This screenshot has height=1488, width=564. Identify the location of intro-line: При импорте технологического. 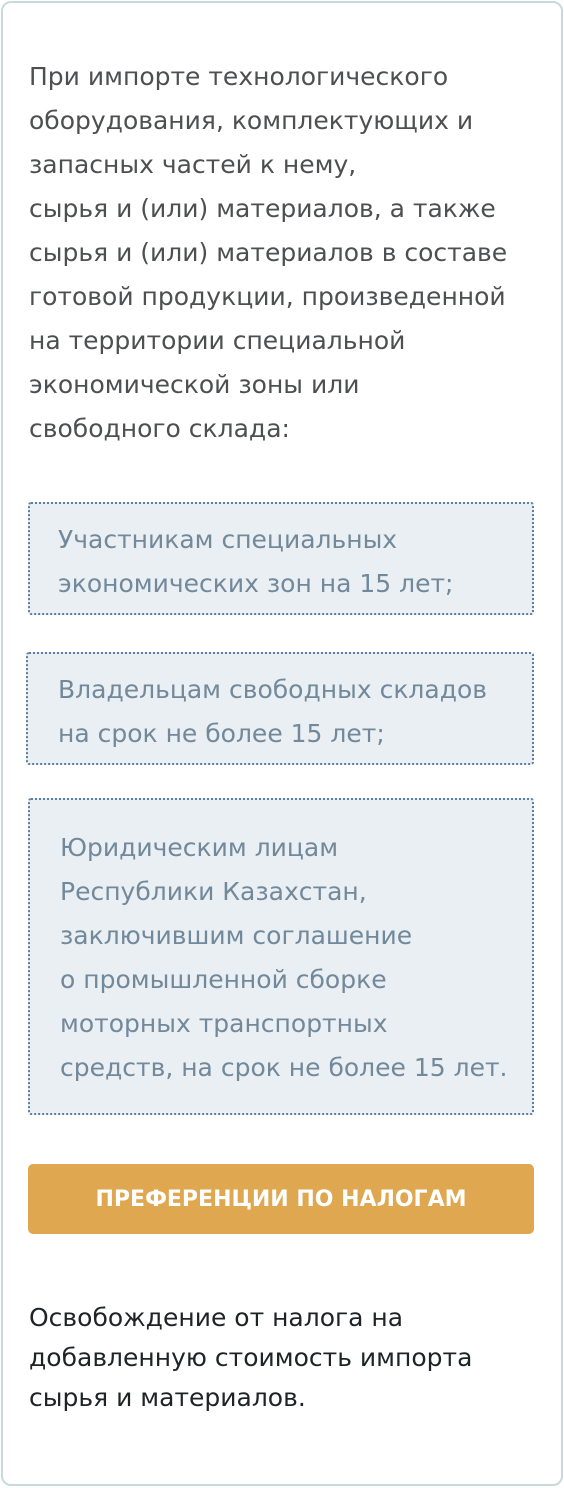
(239, 76).